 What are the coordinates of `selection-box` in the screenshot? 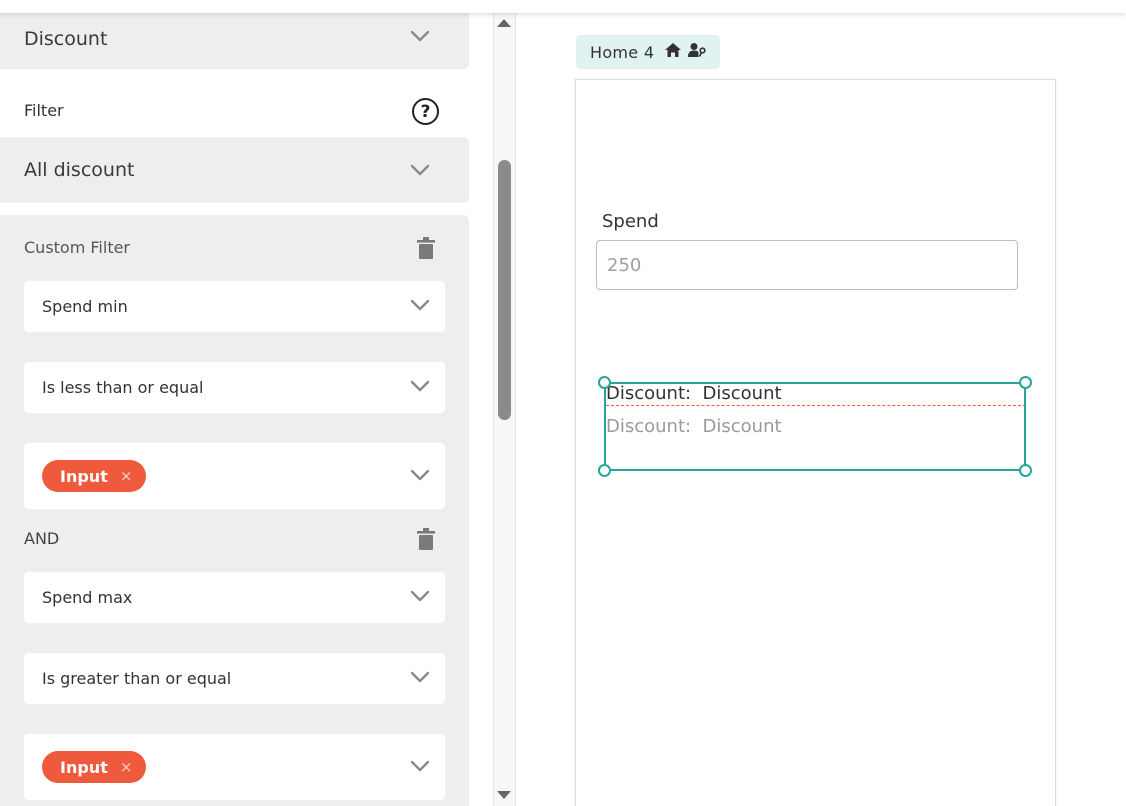 It's located at (815, 426).